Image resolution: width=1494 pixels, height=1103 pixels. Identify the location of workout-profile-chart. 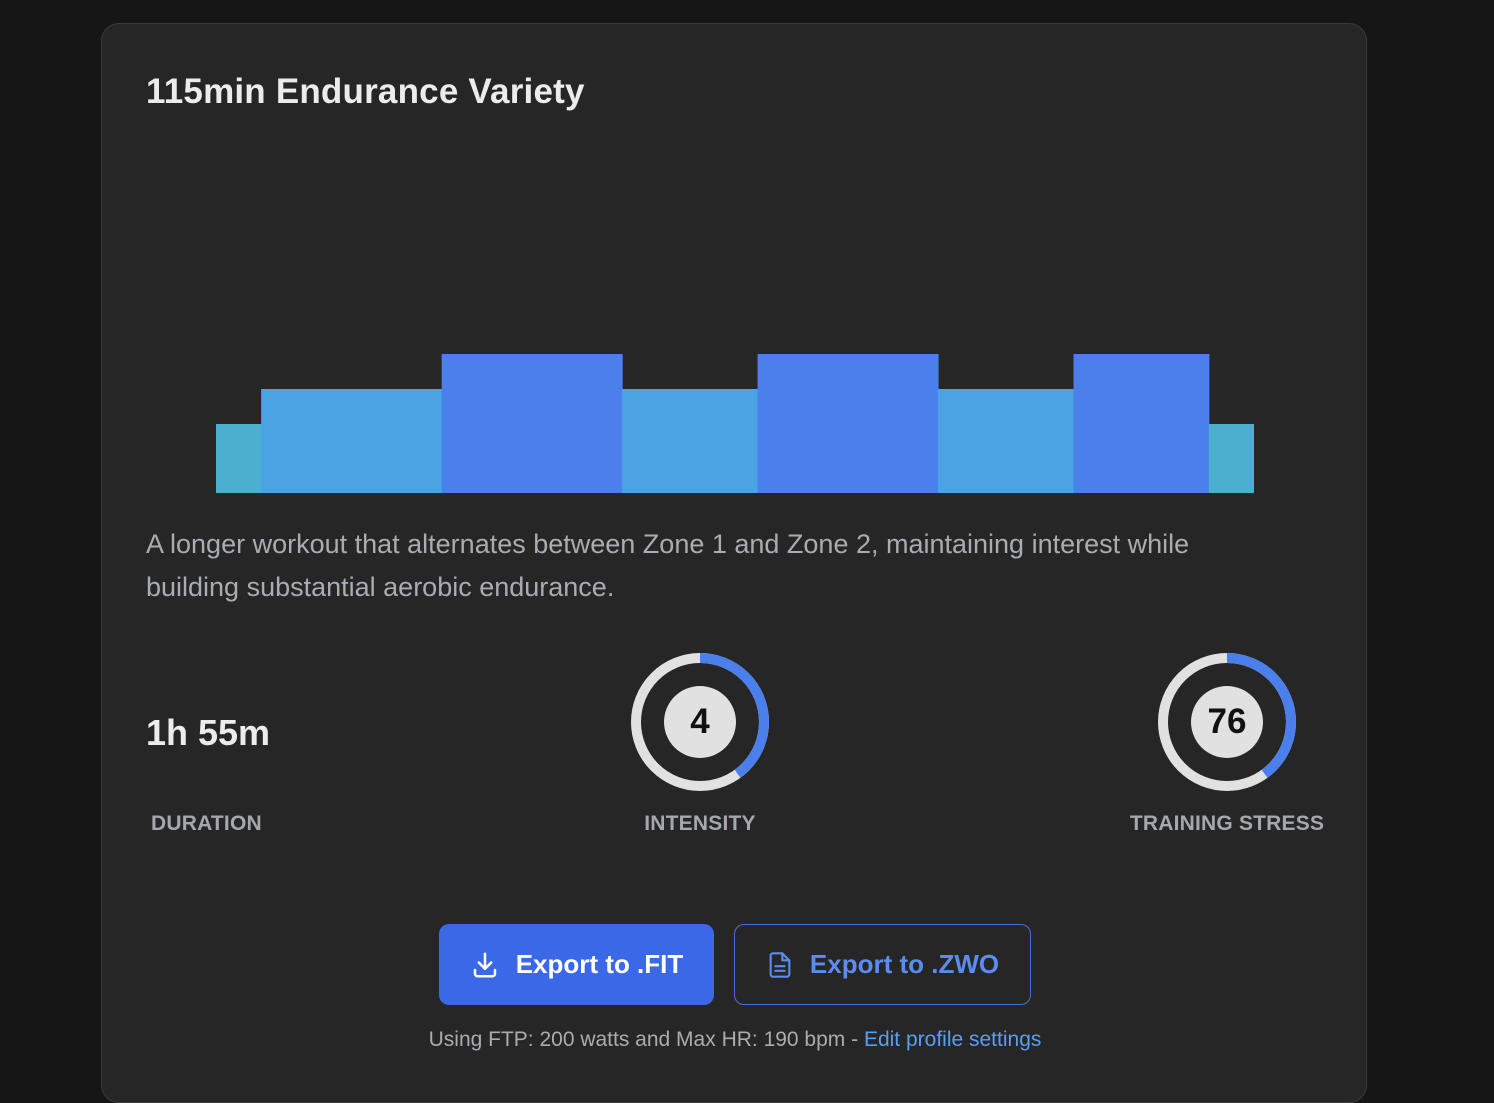
(735, 422).